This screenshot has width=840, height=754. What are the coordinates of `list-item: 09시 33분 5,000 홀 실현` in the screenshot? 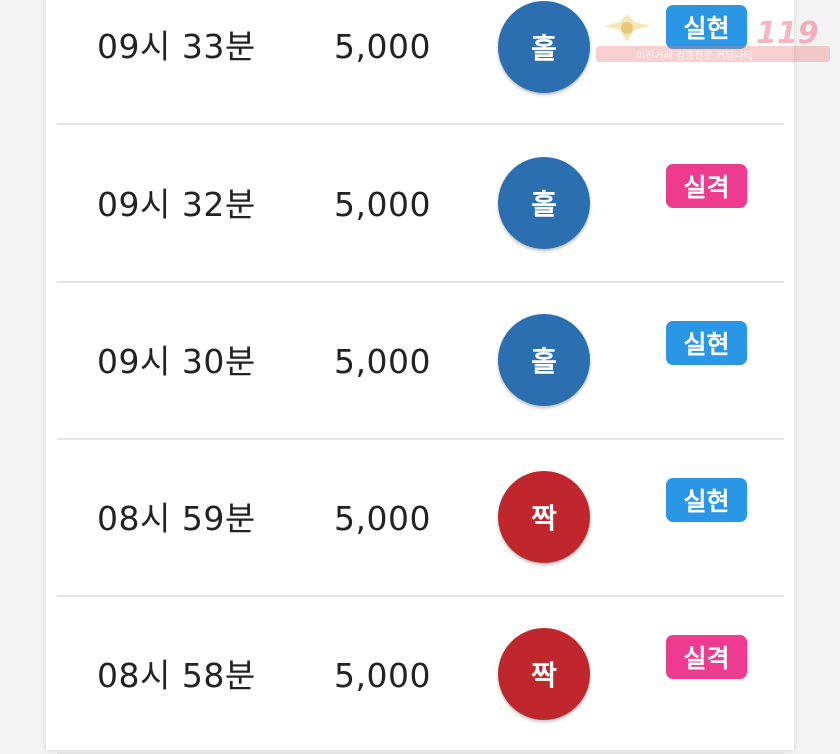 It's located at (420, 62).